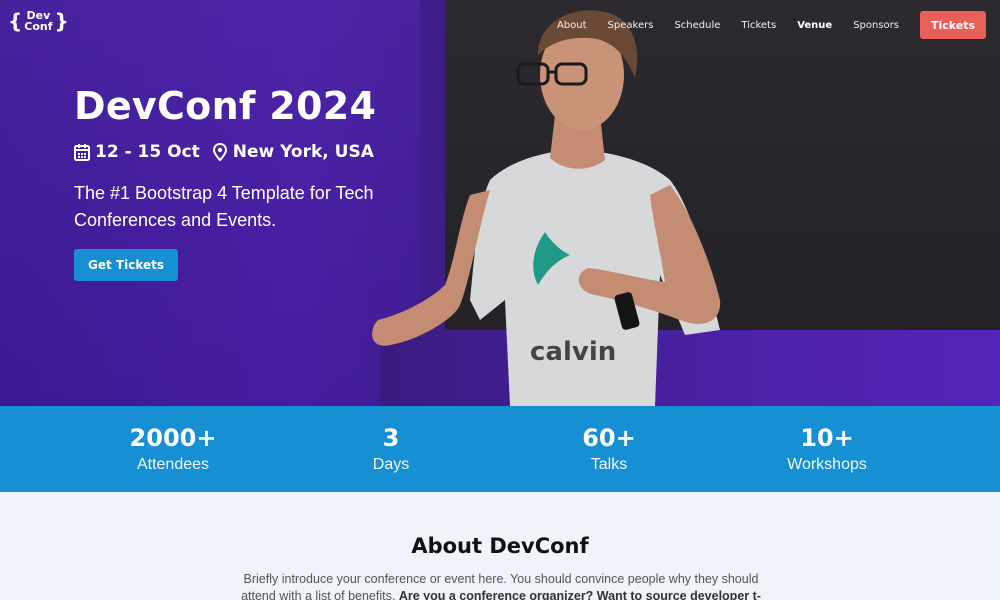  I want to click on brand-close-brace: }, so click(61, 21).